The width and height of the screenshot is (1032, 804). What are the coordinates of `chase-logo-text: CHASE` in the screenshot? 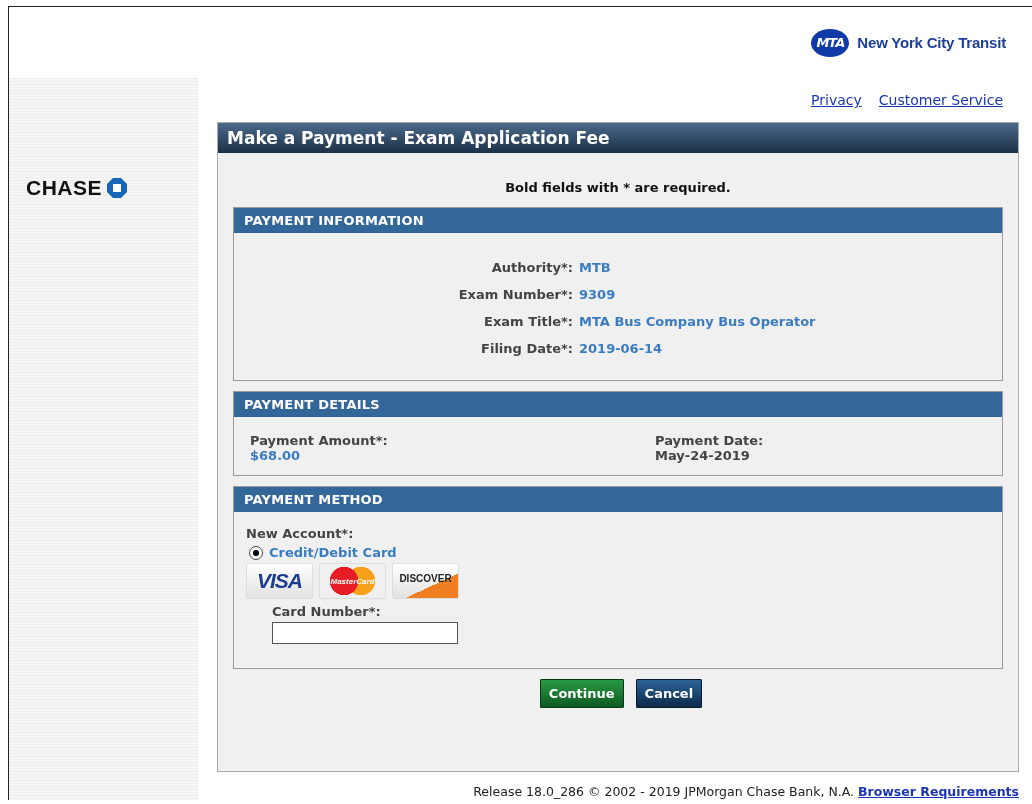 It's located at (64, 188).